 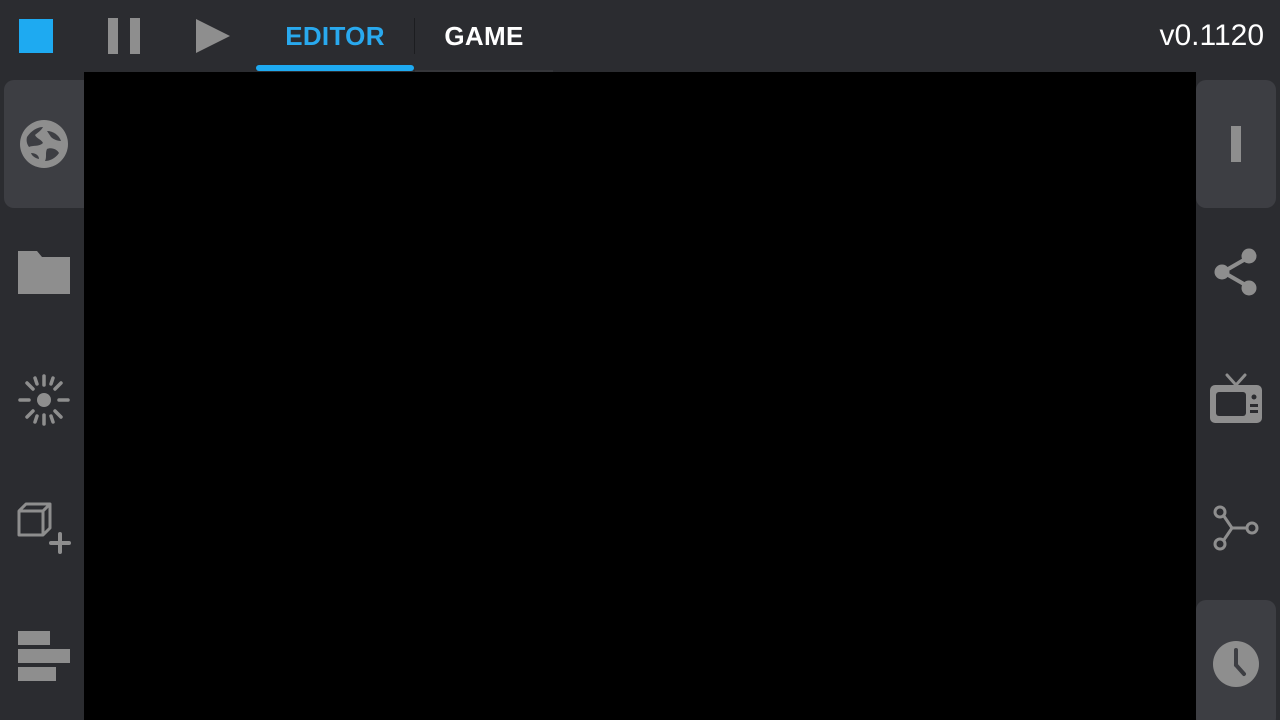 What do you see at coordinates (335, 68) in the screenshot?
I see `active-tab-indicator` at bounding box center [335, 68].